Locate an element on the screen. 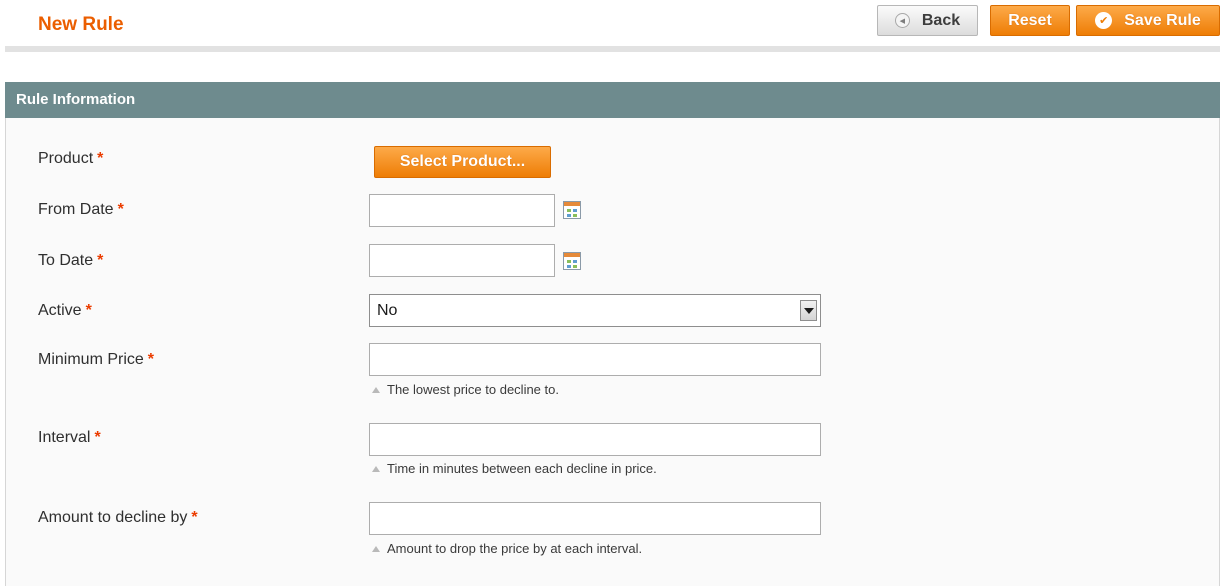  amount-input is located at coordinates (595, 518).